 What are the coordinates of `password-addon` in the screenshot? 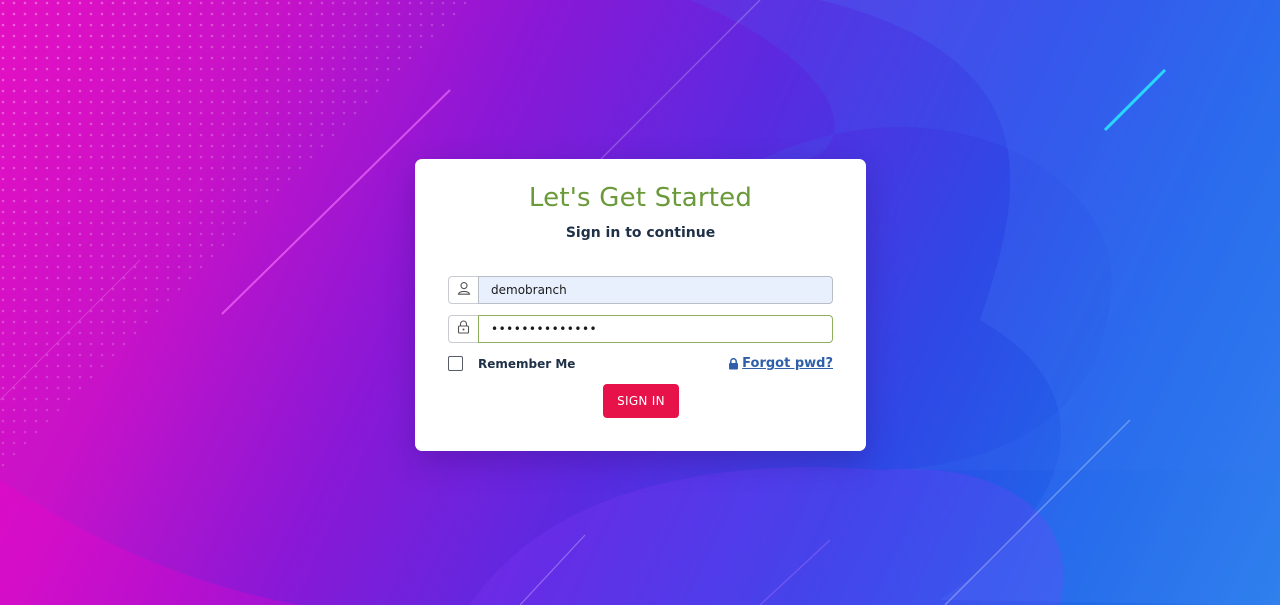 It's located at (463, 329).